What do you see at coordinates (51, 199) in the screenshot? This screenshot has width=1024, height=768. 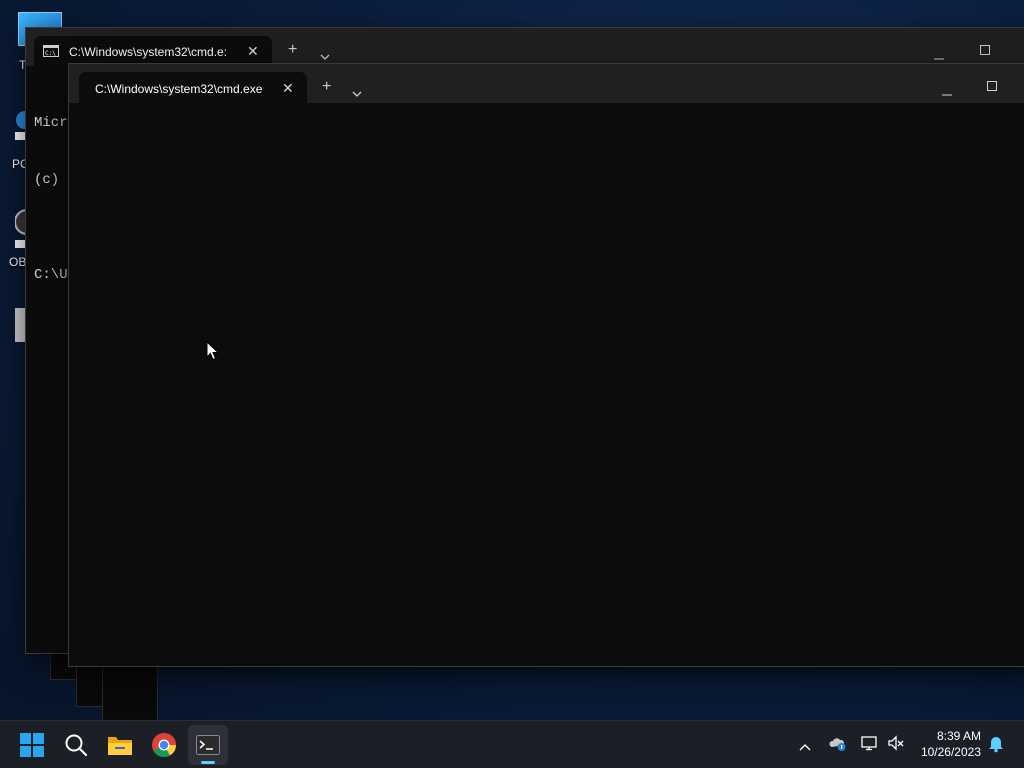 I see `console-output: Micr (c) C:\U` at bounding box center [51, 199].